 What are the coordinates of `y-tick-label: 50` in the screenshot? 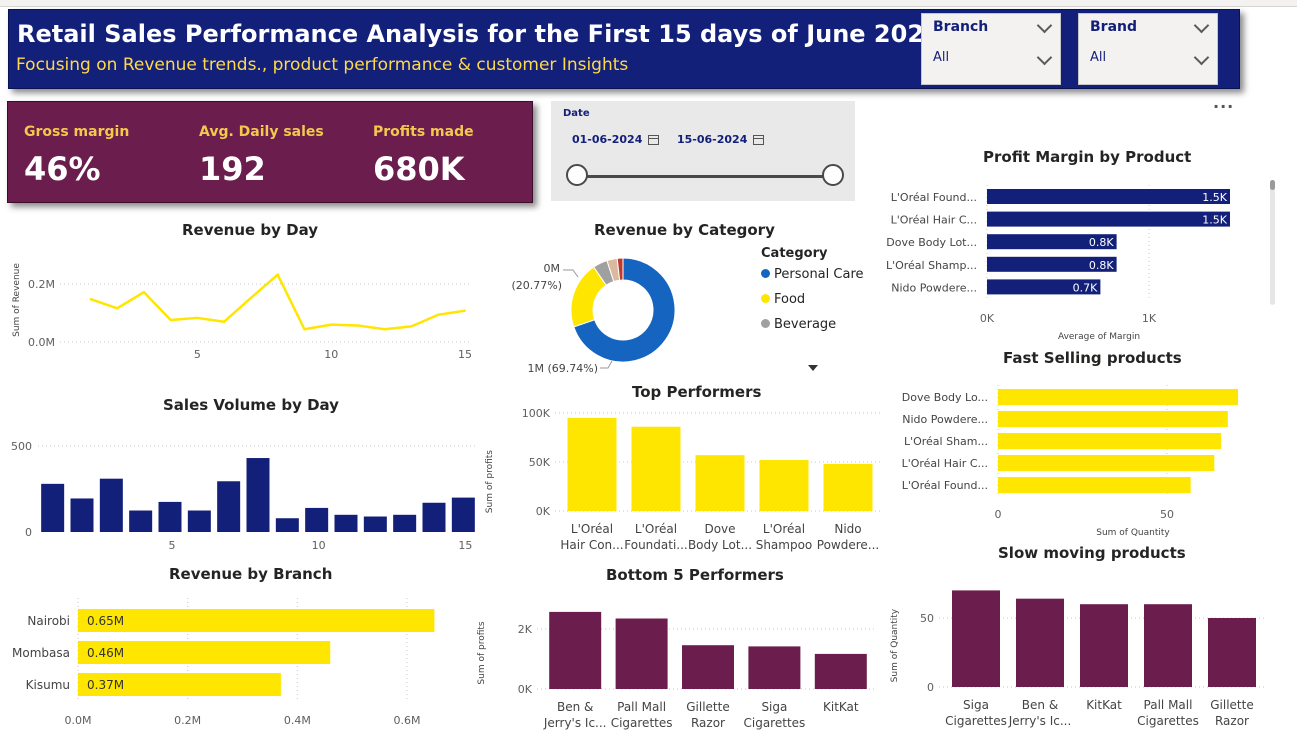 It's located at (927, 618).